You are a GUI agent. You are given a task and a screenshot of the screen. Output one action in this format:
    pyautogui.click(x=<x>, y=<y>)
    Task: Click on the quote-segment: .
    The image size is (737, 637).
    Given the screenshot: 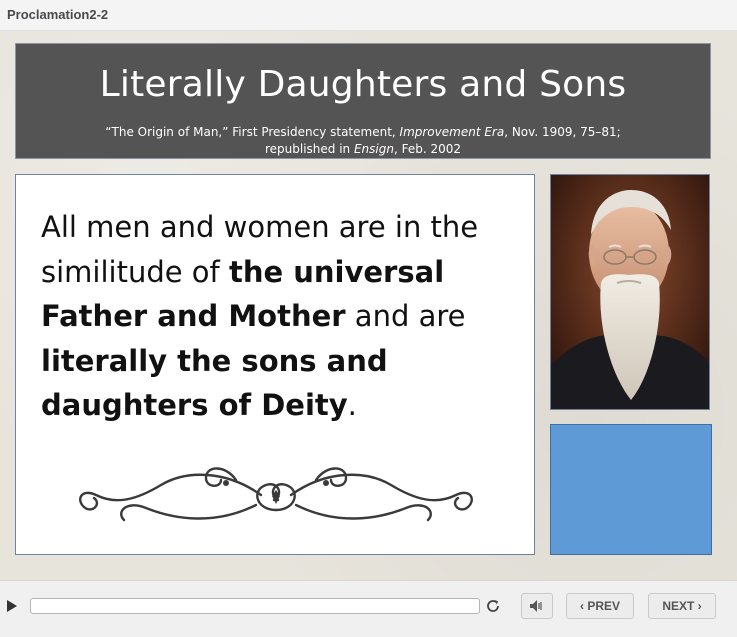 What is the action you would take?
    pyautogui.click(x=352, y=405)
    